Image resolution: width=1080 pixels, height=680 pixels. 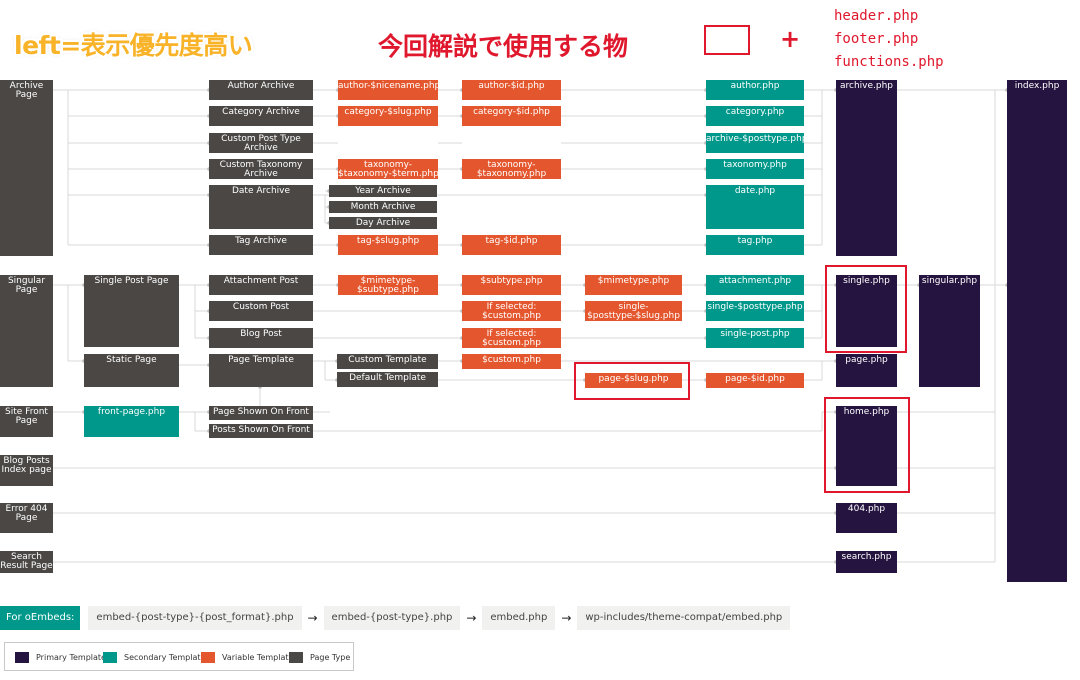 What do you see at coordinates (388, 245) in the screenshot?
I see `node-tag-slug: tag-$slug.php` at bounding box center [388, 245].